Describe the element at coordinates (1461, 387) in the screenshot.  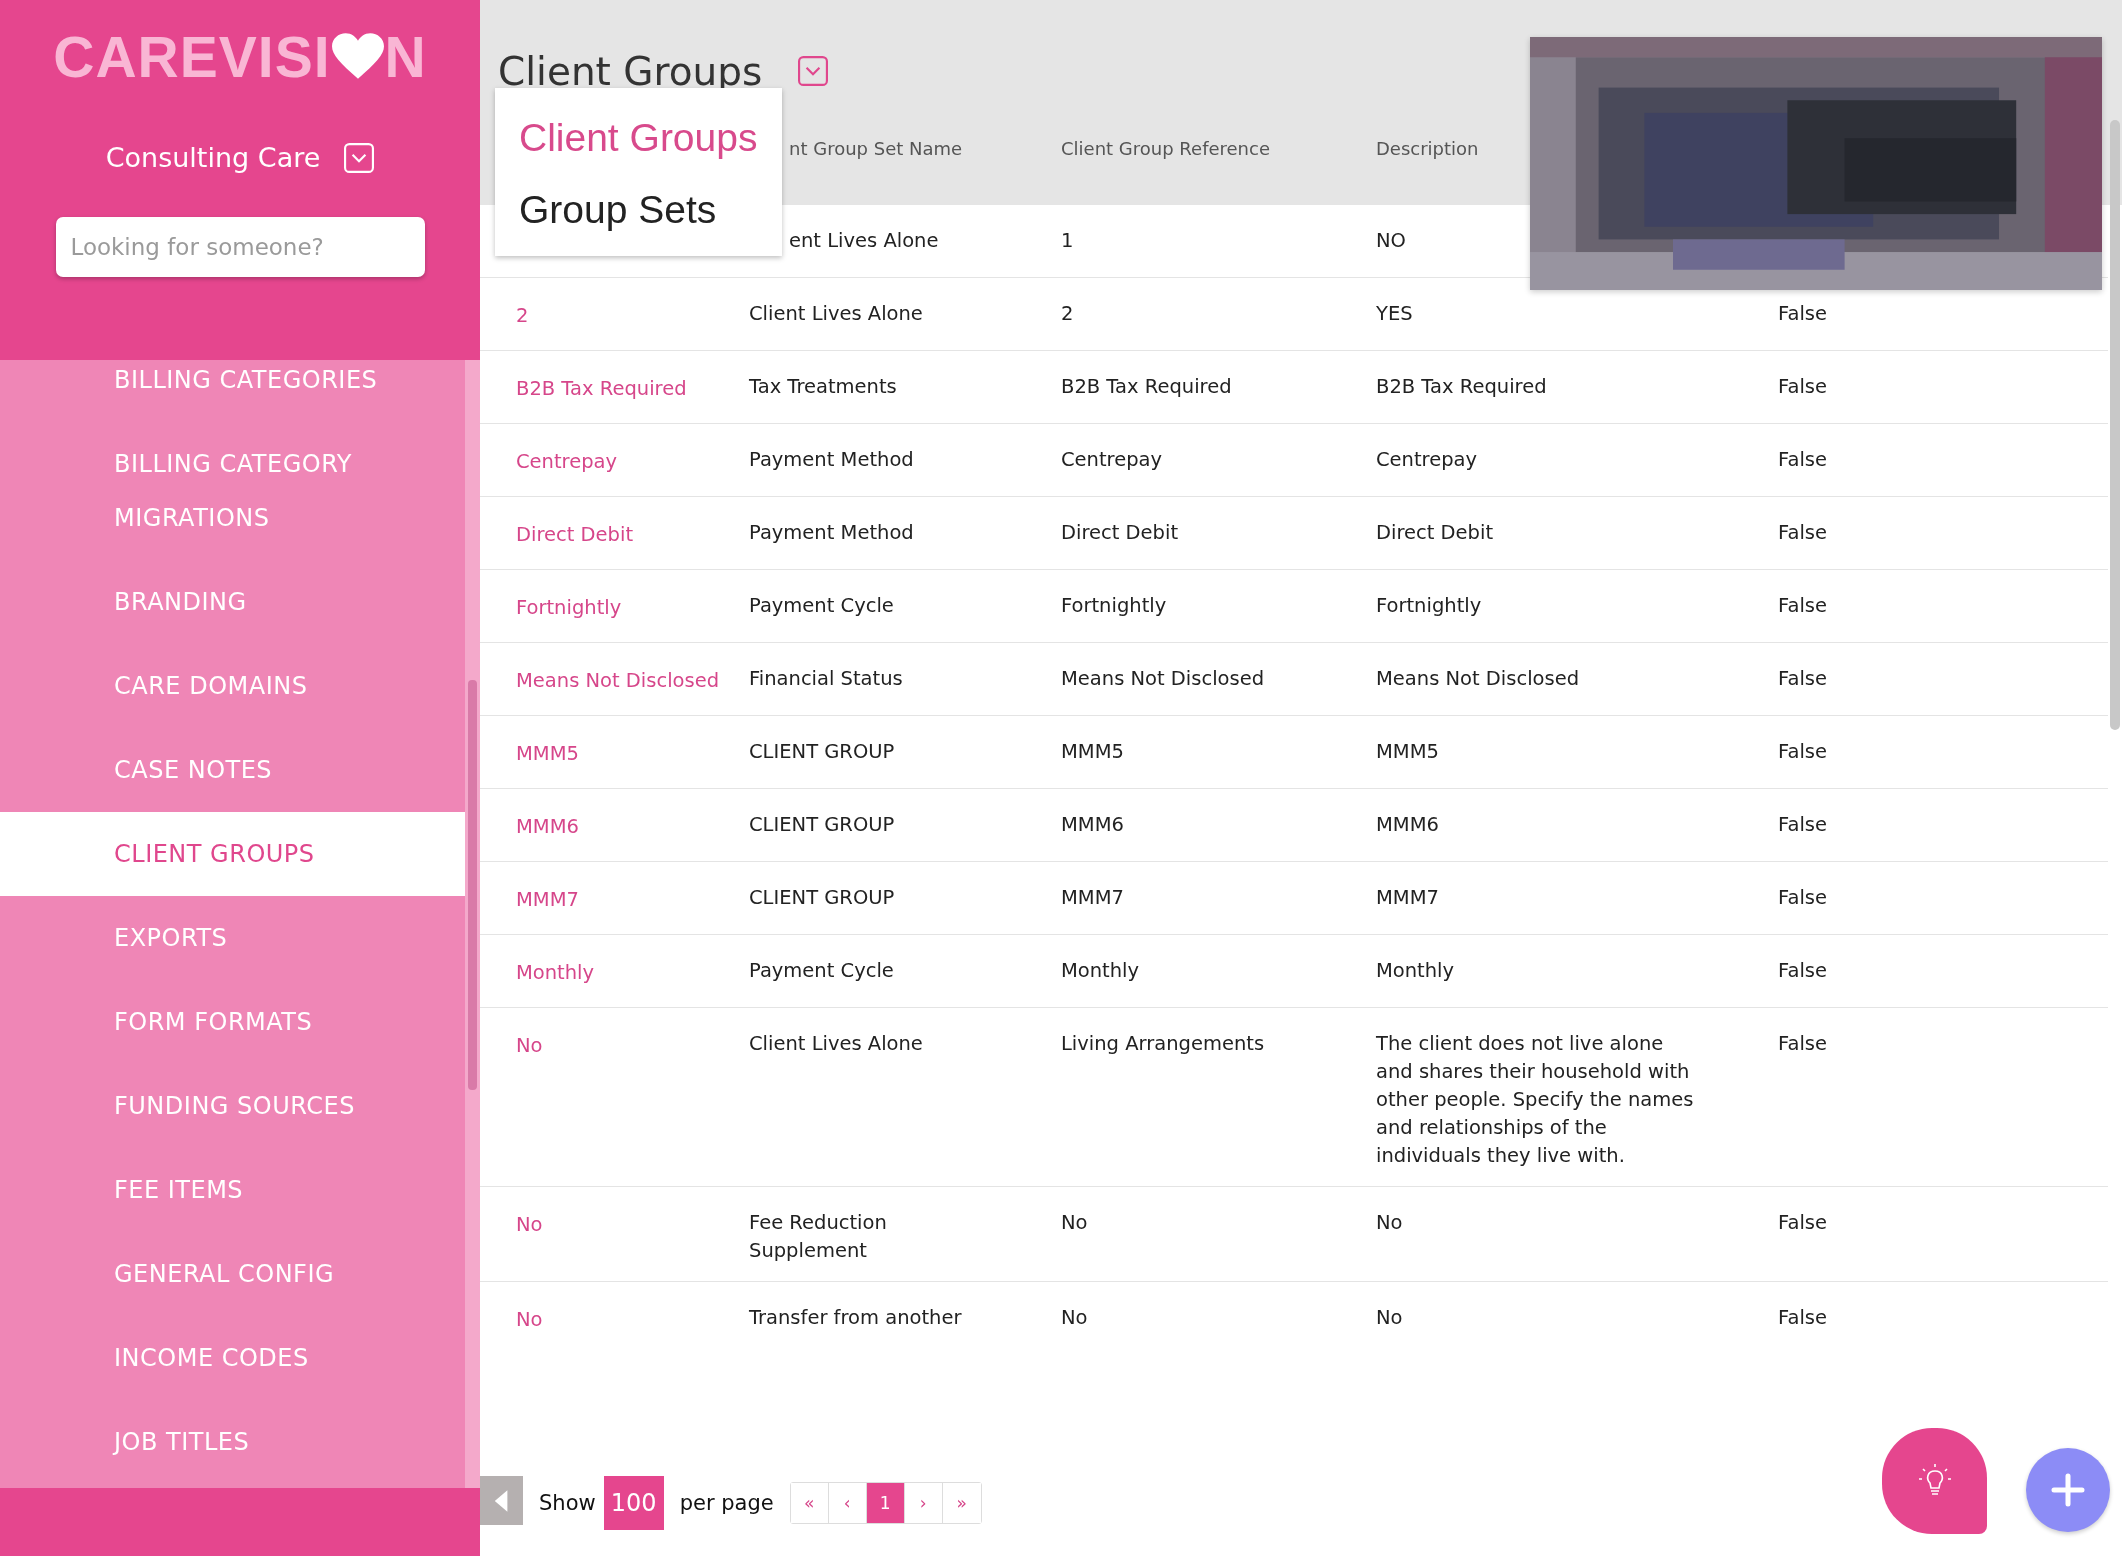
I see `description-cell-text: B2B Tax Required` at that location.